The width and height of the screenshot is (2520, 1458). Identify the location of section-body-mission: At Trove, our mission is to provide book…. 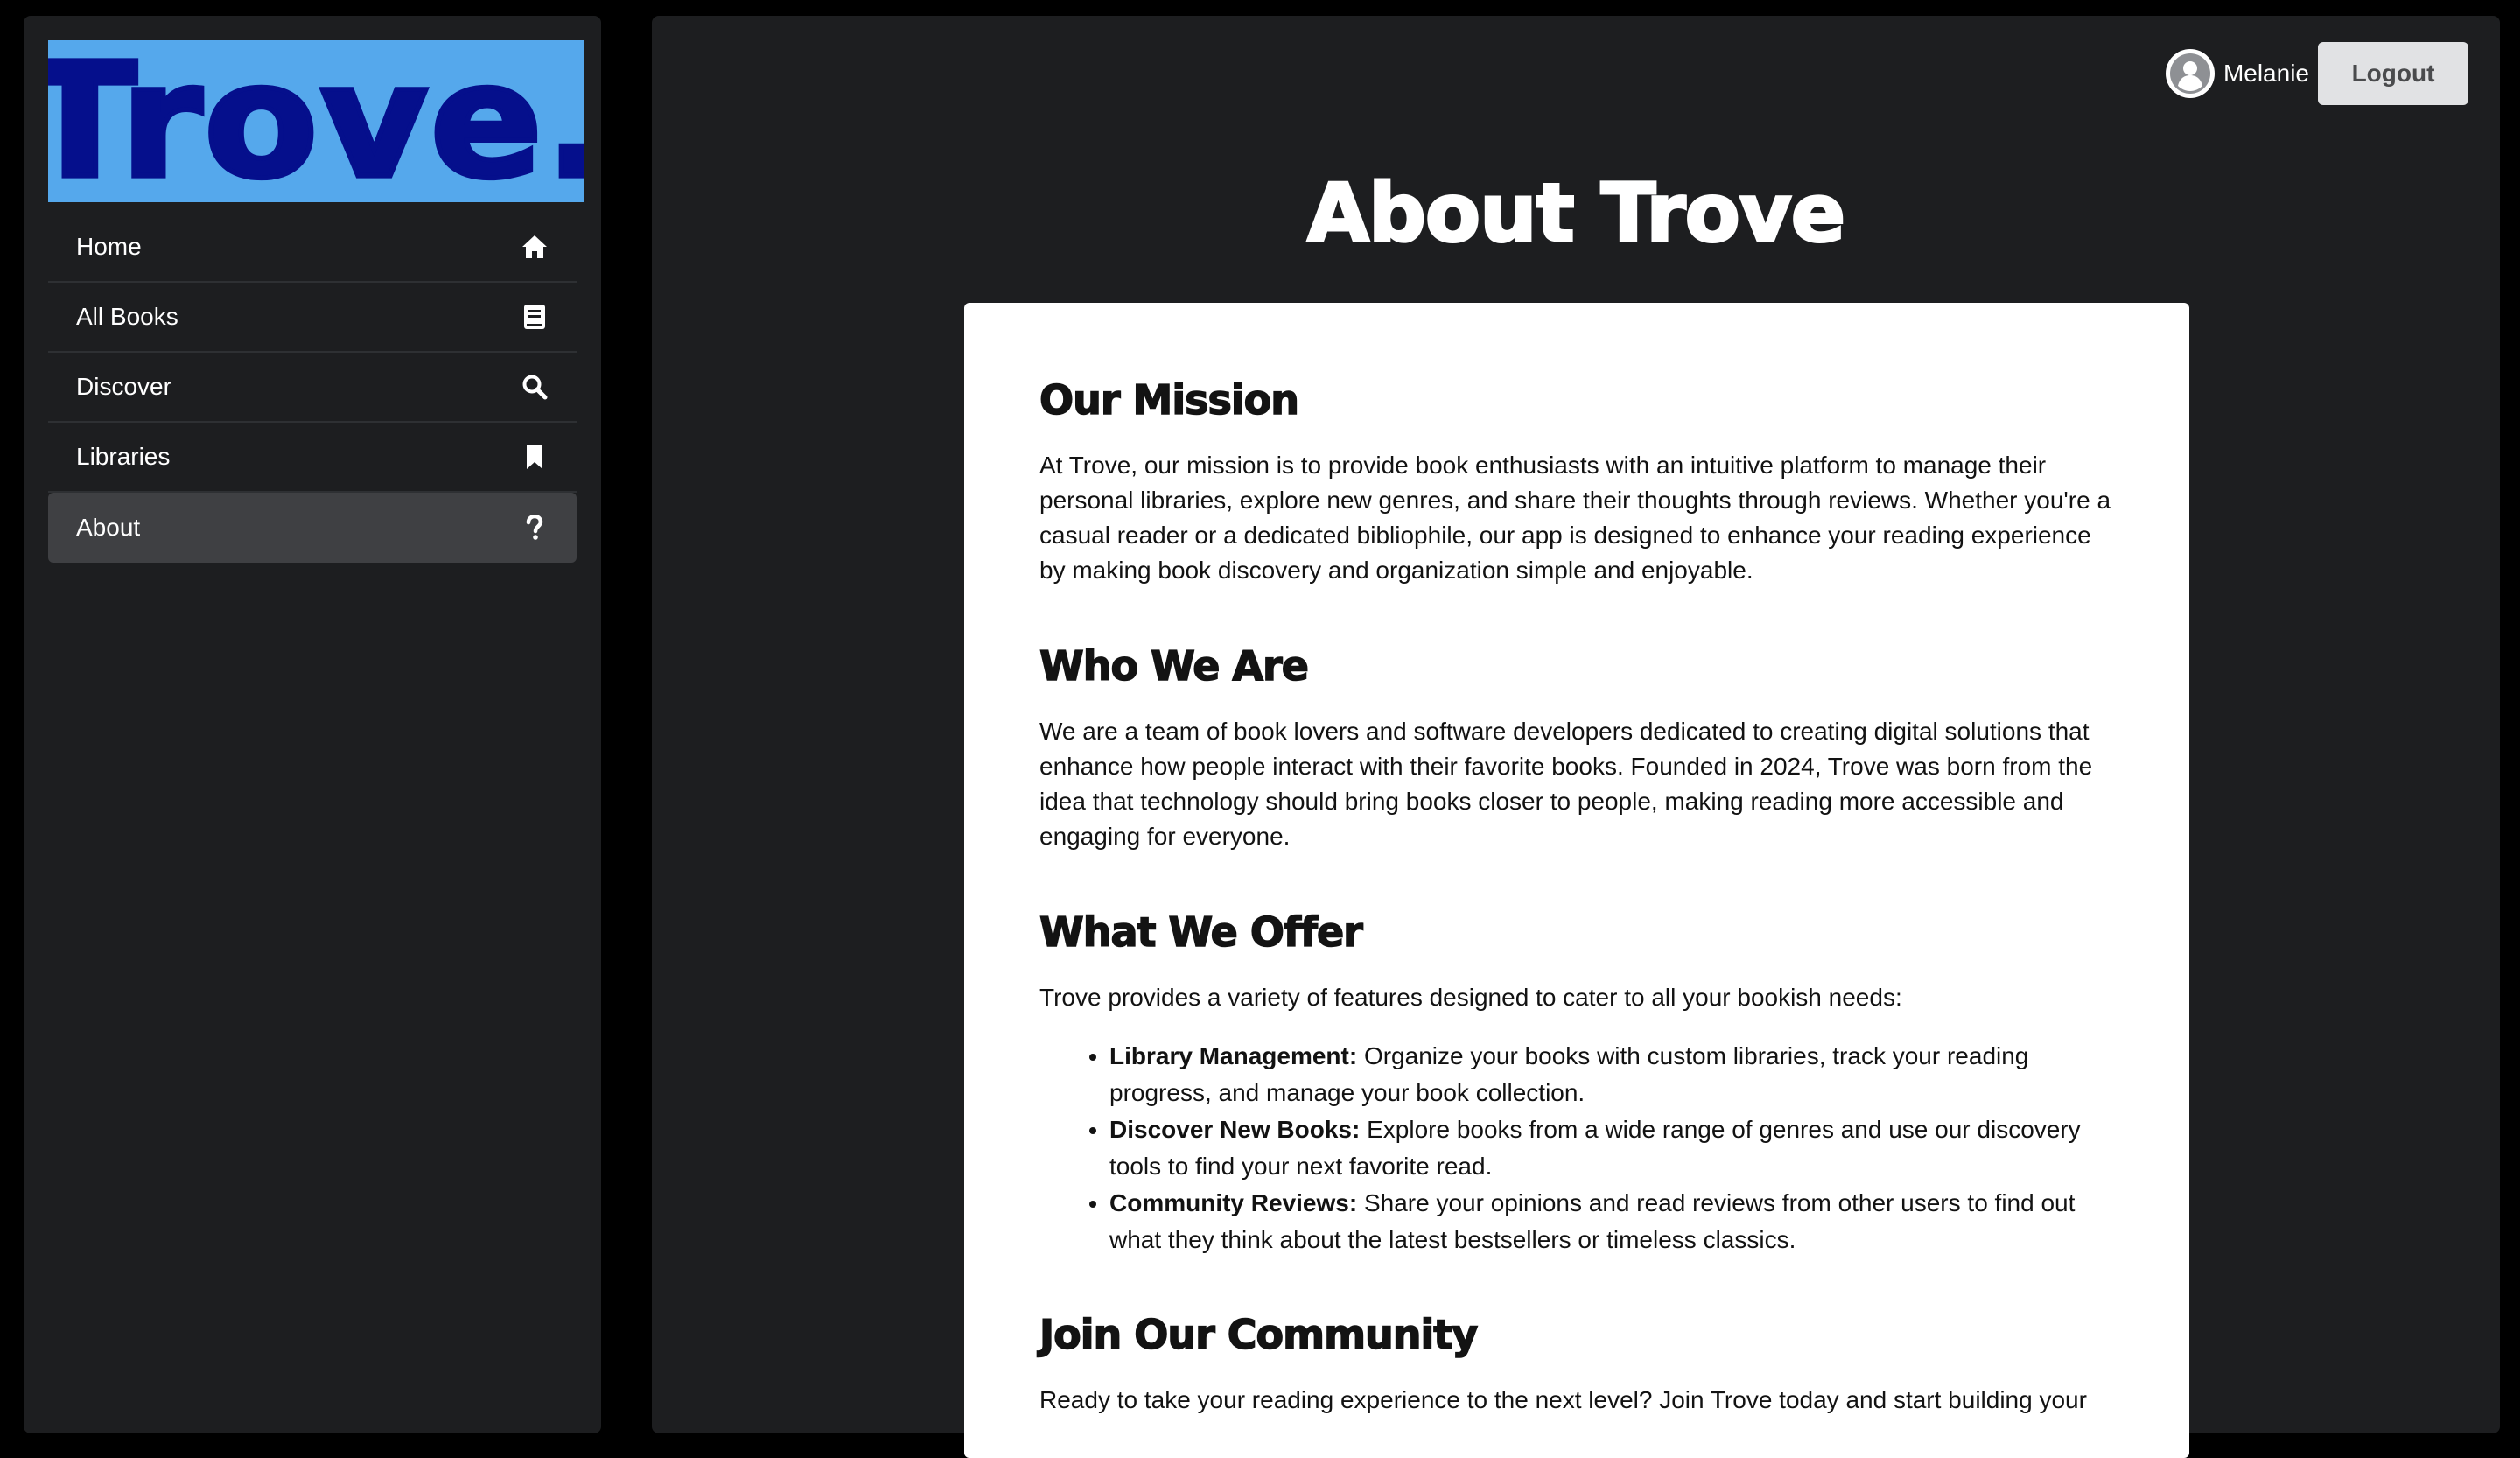
(1575, 518).